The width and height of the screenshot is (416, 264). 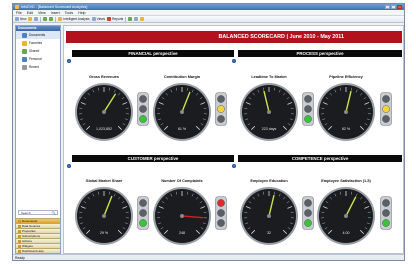 What do you see at coordinates (269, 233) in the screenshot?
I see `gauge-value-text: 32` at bounding box center [269, 233].